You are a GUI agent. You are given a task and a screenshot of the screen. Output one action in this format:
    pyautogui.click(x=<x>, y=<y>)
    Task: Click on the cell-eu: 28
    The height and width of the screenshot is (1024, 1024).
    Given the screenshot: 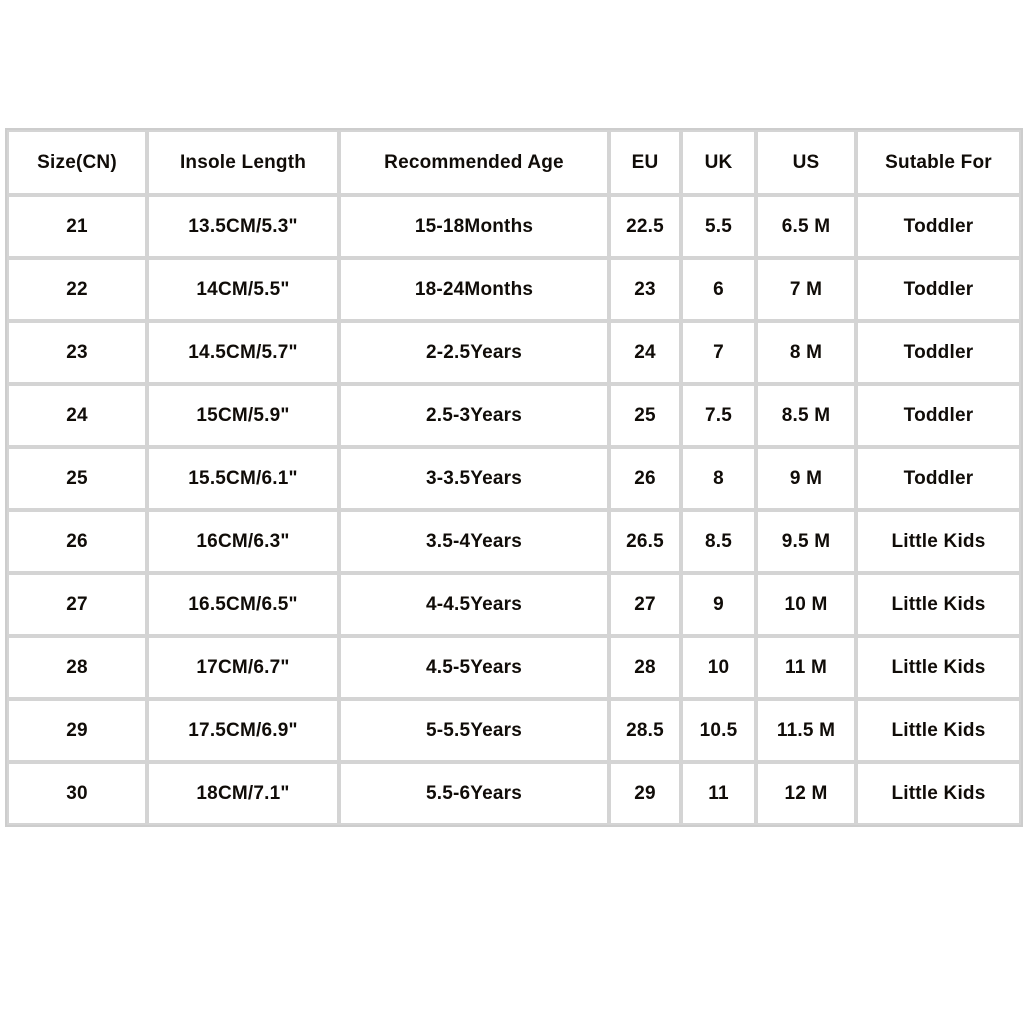 What is the action you would take?
    pyautogui.click(x=645, y=667)
    